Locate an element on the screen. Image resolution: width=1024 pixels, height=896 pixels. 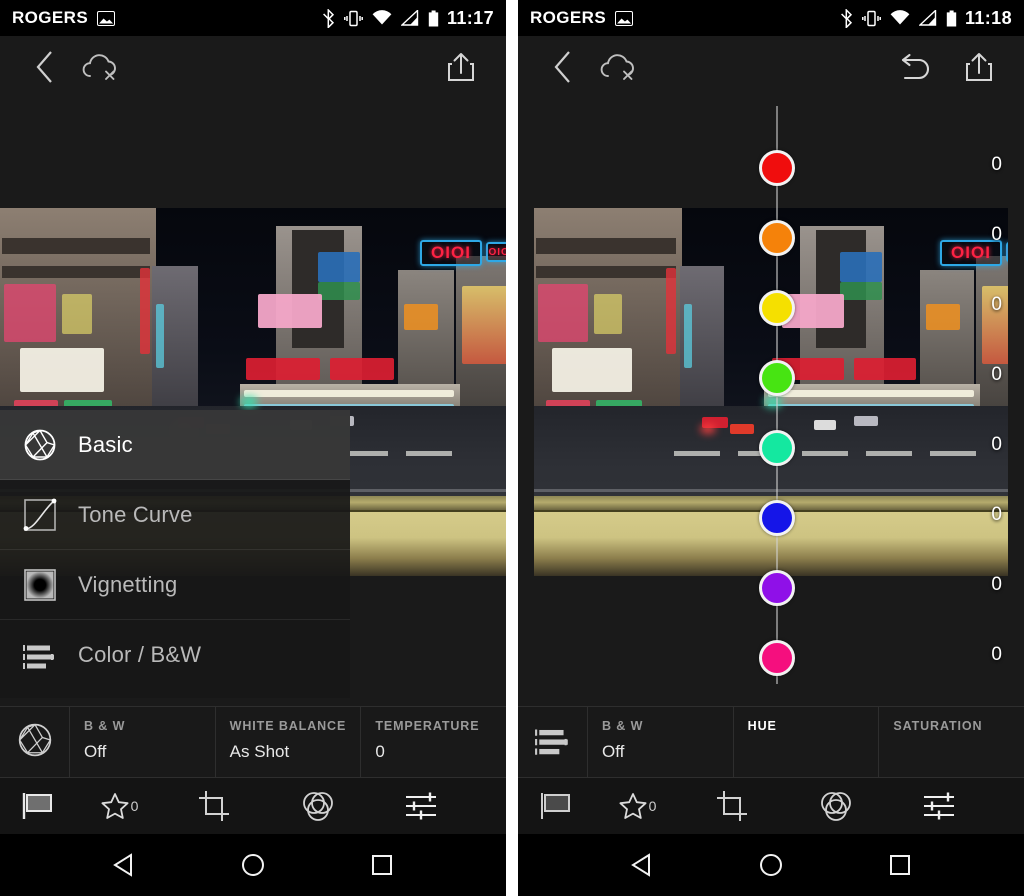
module-value-bar: B & W Off HUE SATURATION is located at coordinates (771, 742).